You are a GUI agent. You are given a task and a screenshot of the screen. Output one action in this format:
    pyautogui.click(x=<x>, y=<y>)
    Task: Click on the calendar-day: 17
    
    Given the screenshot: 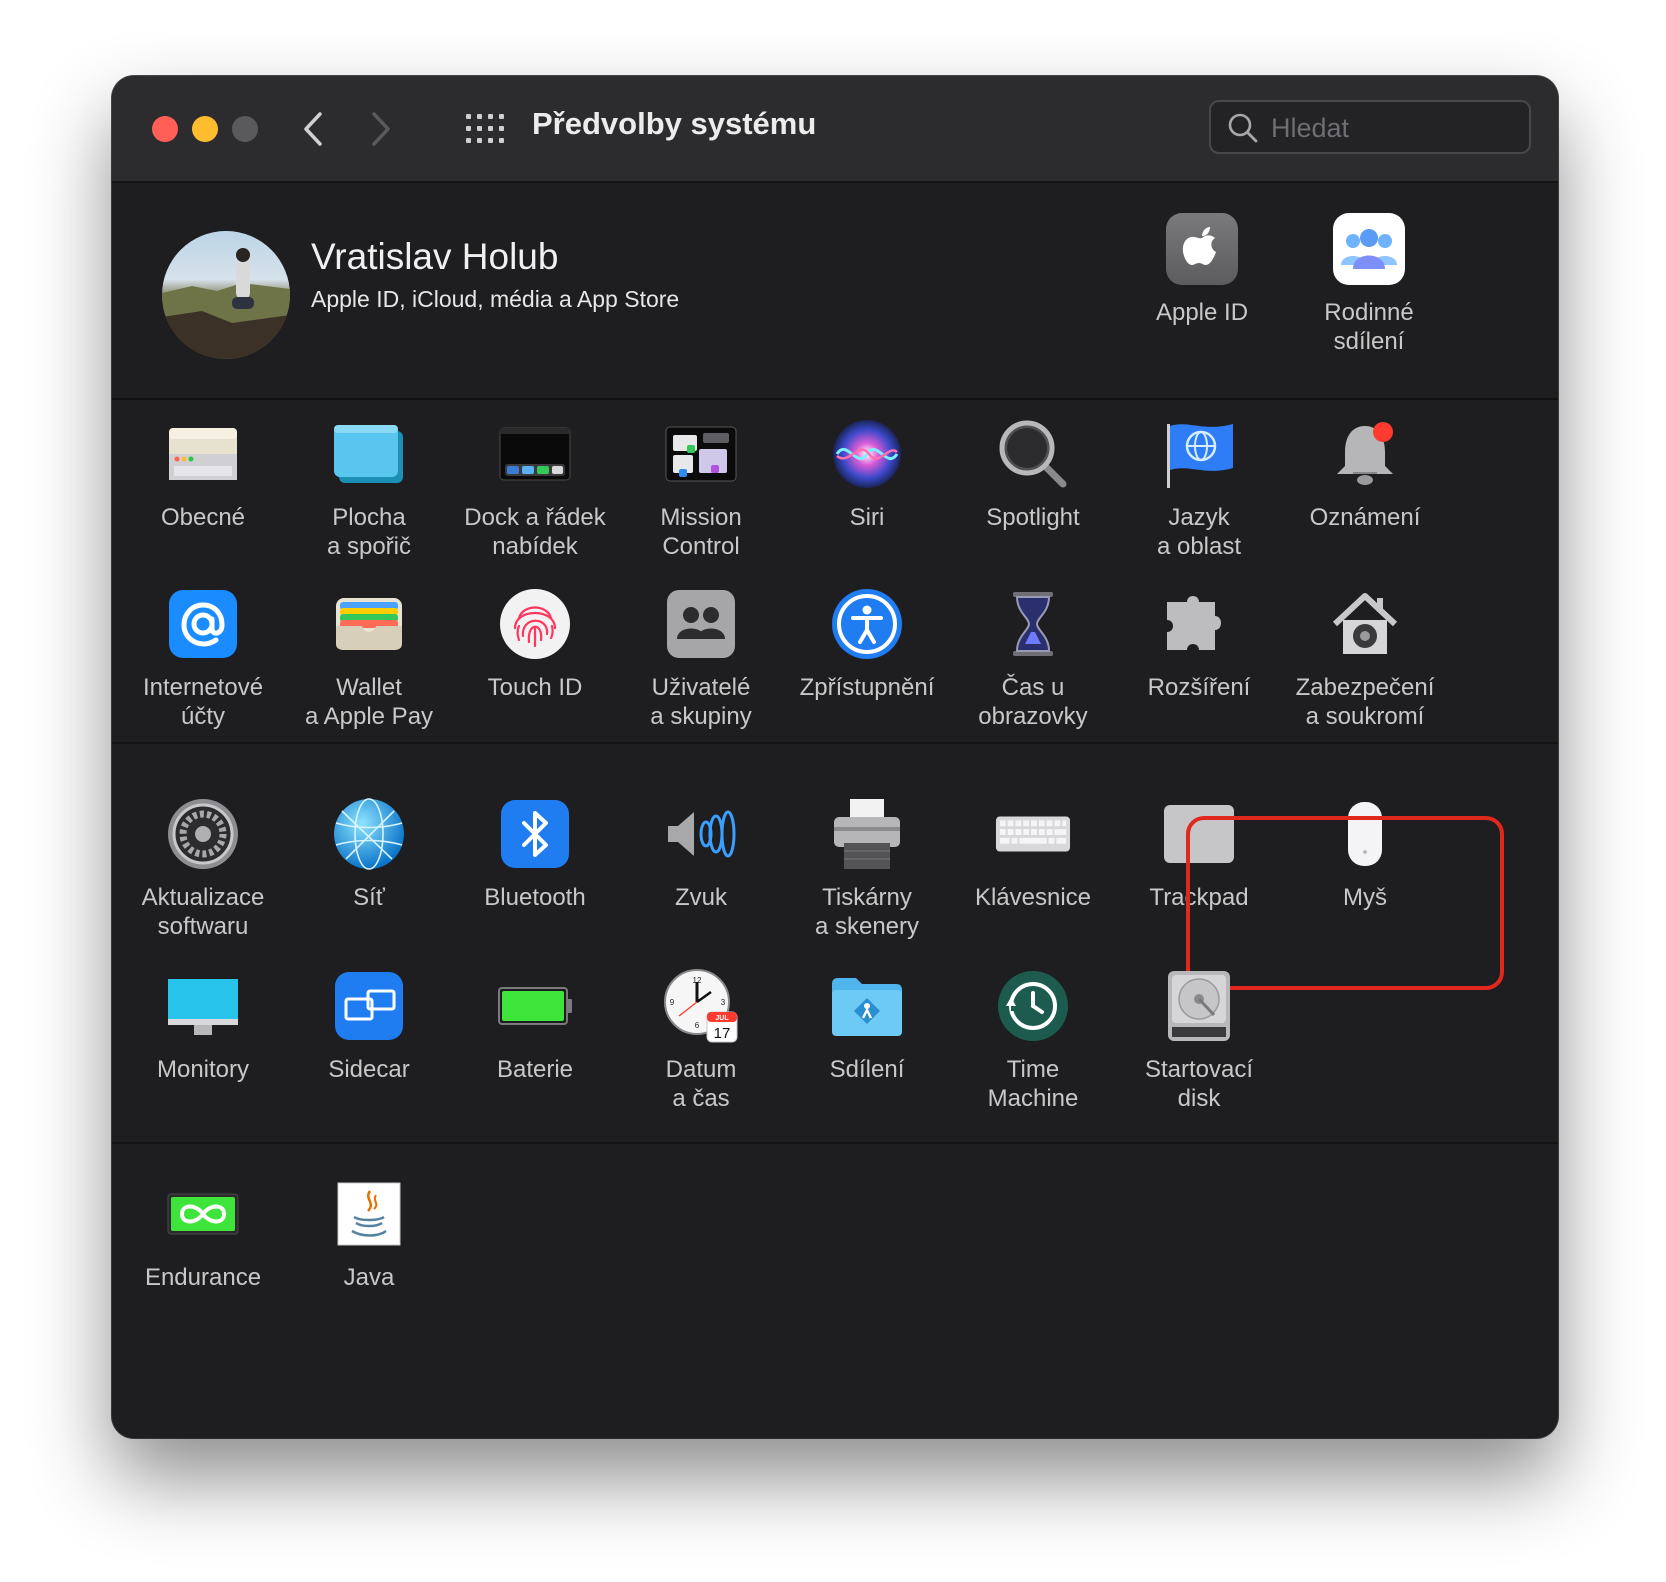 What is the action you would take?
    pyautogui.click(x=722, y=1033)
    